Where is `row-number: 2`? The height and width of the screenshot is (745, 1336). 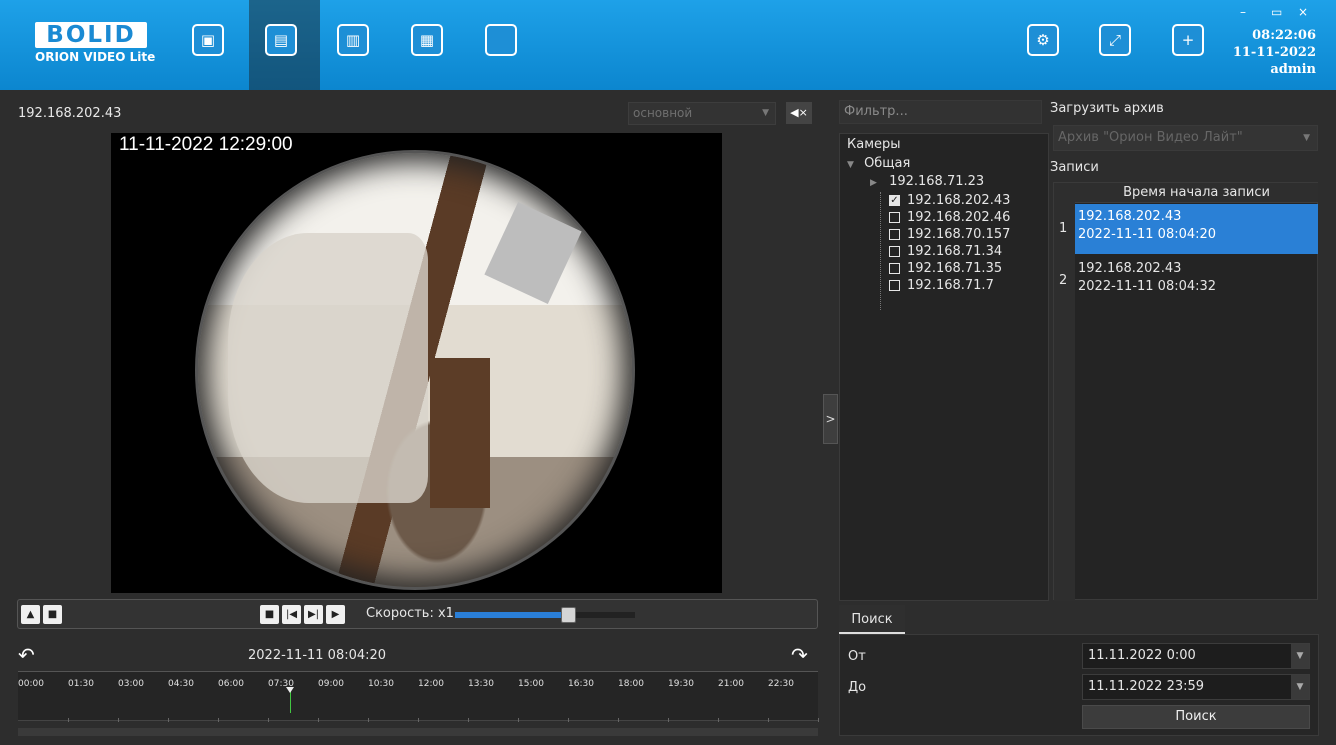
row-number: 2 is located at coordinates (1063, 280).